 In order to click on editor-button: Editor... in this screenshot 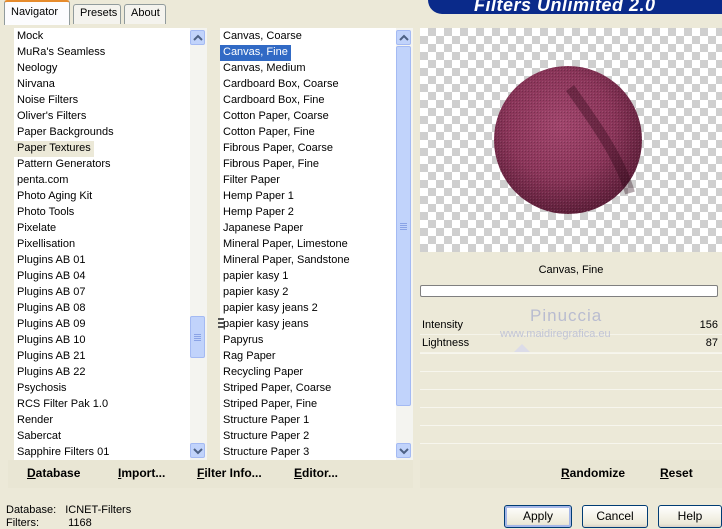, I will do `click(316, 473)`.